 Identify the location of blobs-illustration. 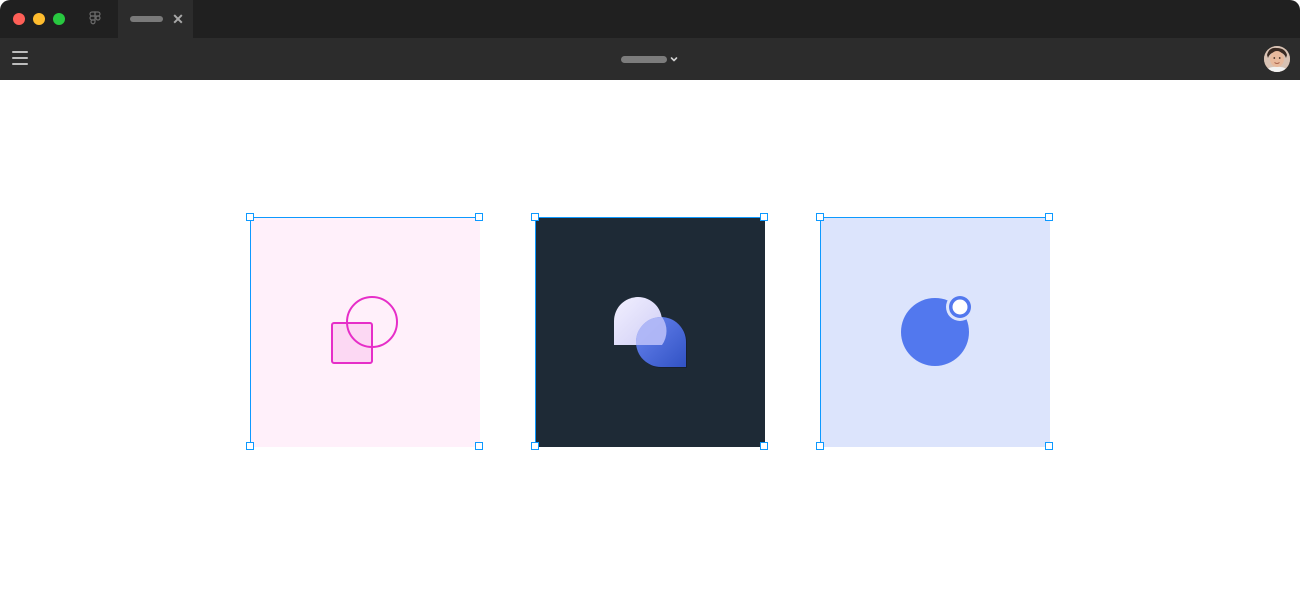
(650, 332).